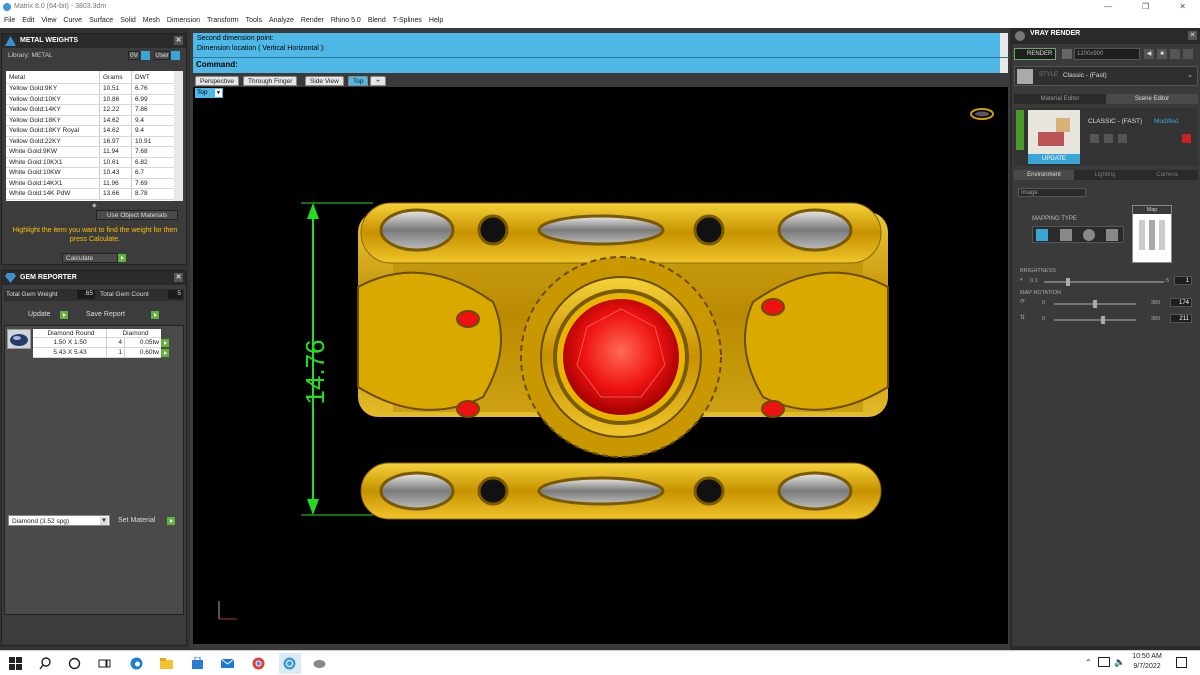 The image size is (1200, 675). I want to click on save-report-button: Save Report, so click(105, 314).